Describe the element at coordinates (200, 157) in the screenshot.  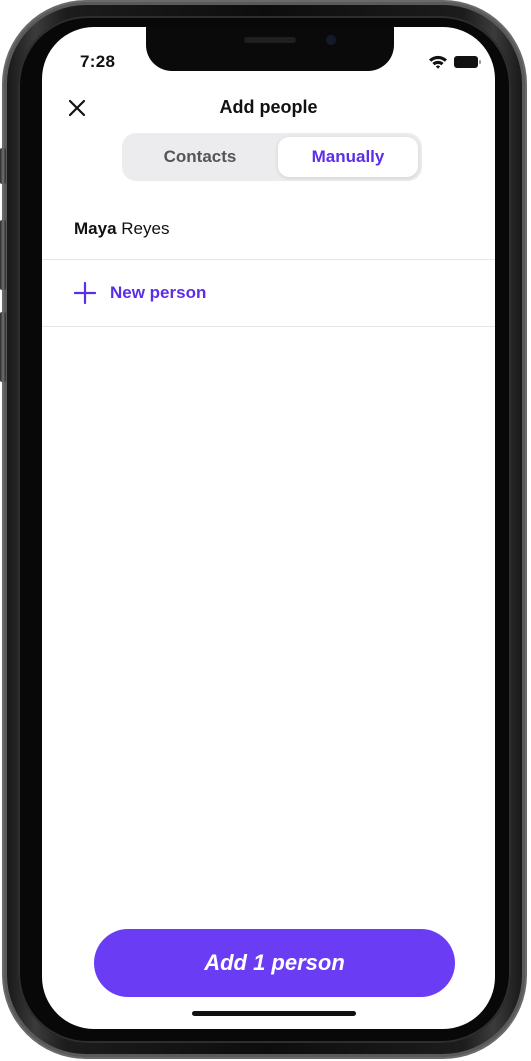
I see `tab-contacts: Contacts` at that location.